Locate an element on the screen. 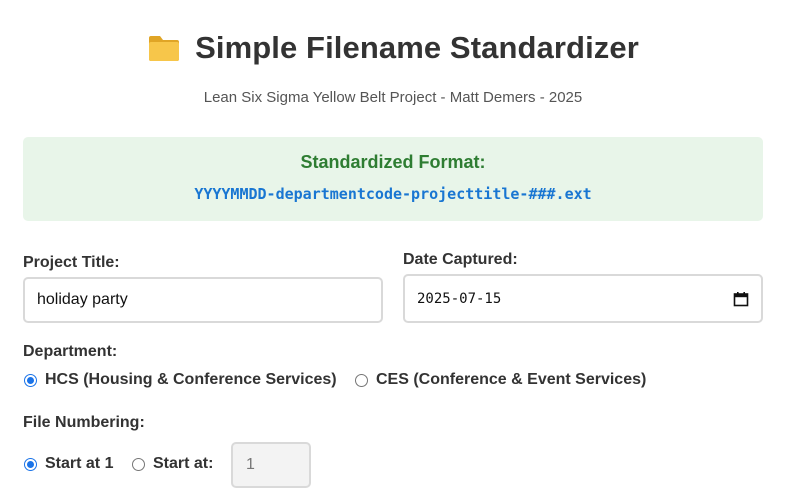 The width and height of the screenshot is (786, 504). numbering-option-start-at: Start at: is located at coordinates (172, 464).